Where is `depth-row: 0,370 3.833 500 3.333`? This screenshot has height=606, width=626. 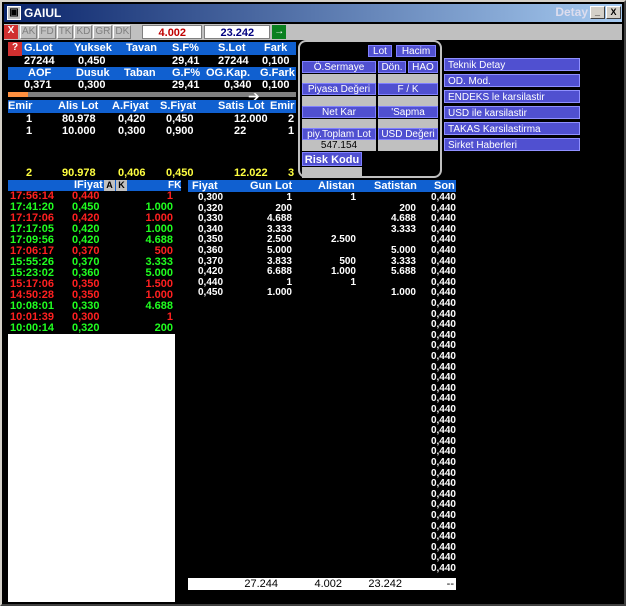 depth-row: 0,370 3.833 500 3.333 is located at coordinates (322, 261).